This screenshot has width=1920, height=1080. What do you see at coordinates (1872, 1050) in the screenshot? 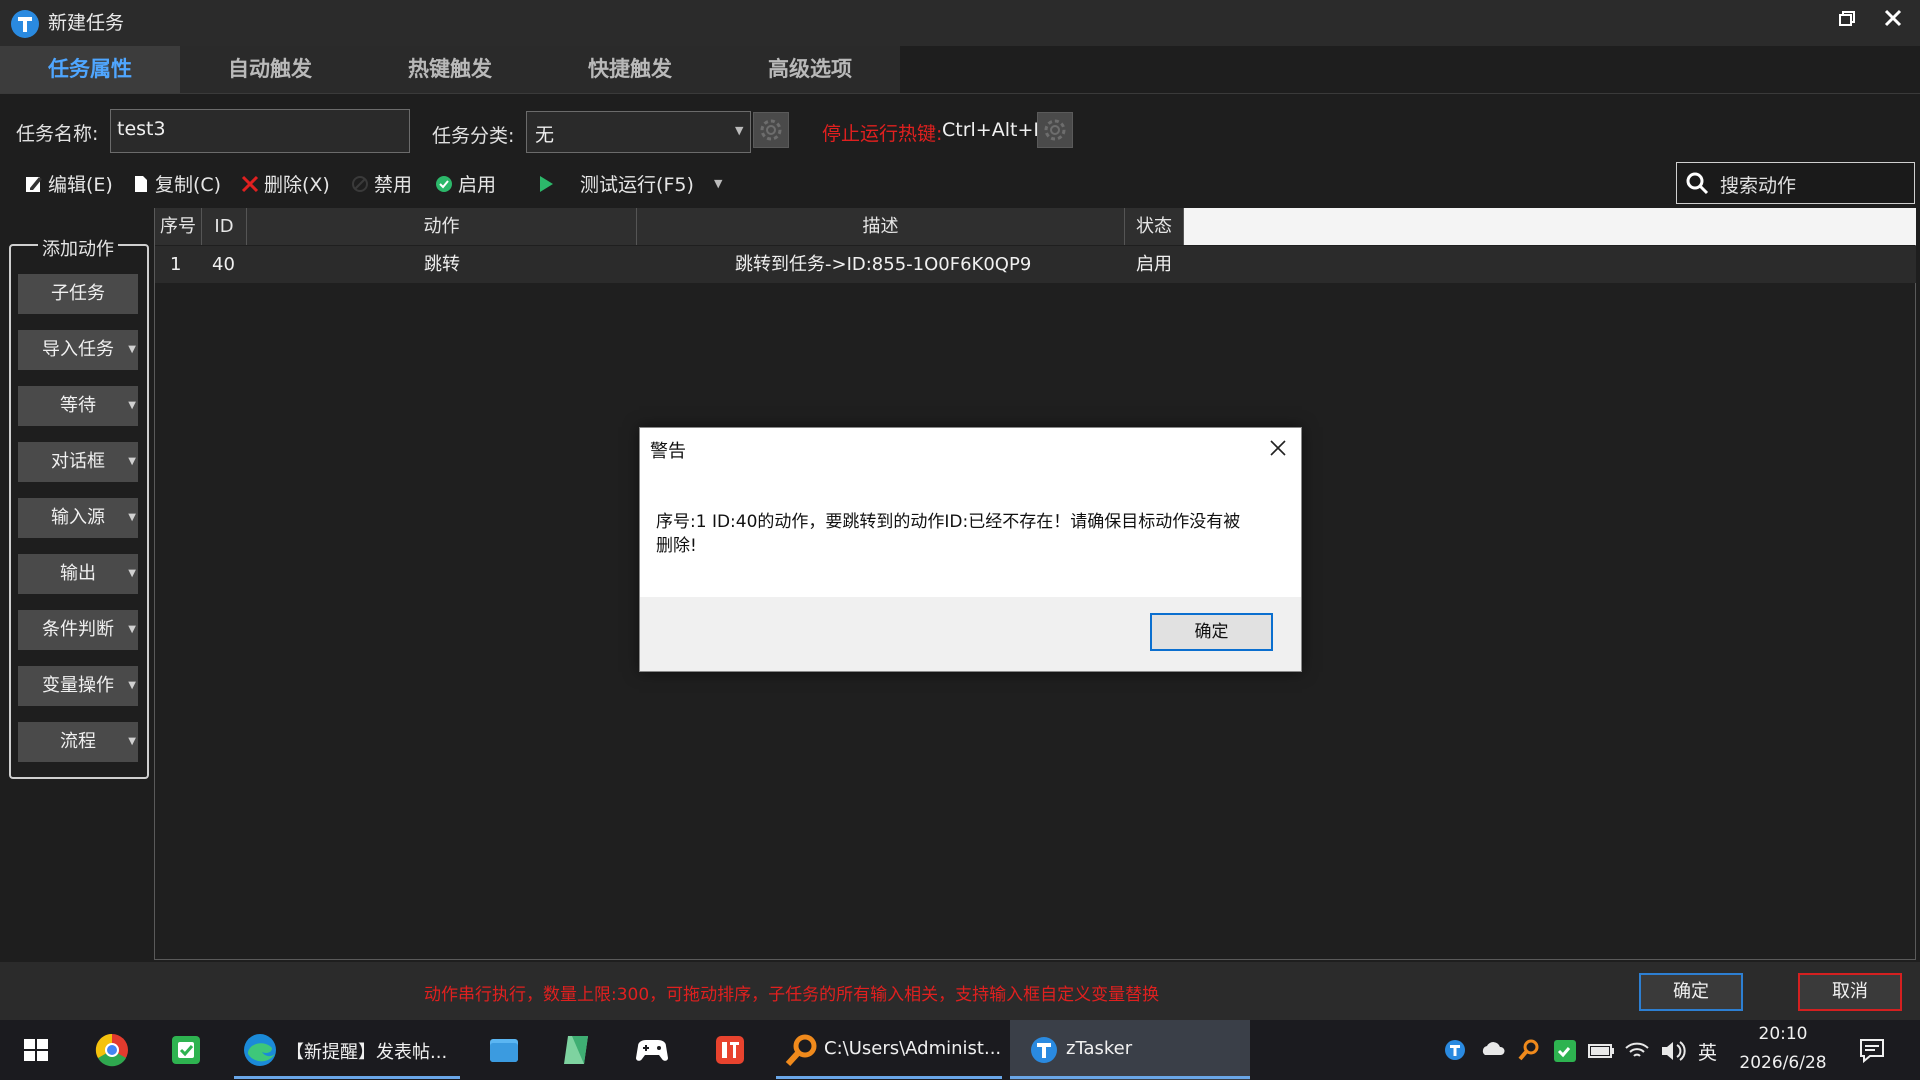
I see `notification-icon` at bounding box center [1872, 1050].